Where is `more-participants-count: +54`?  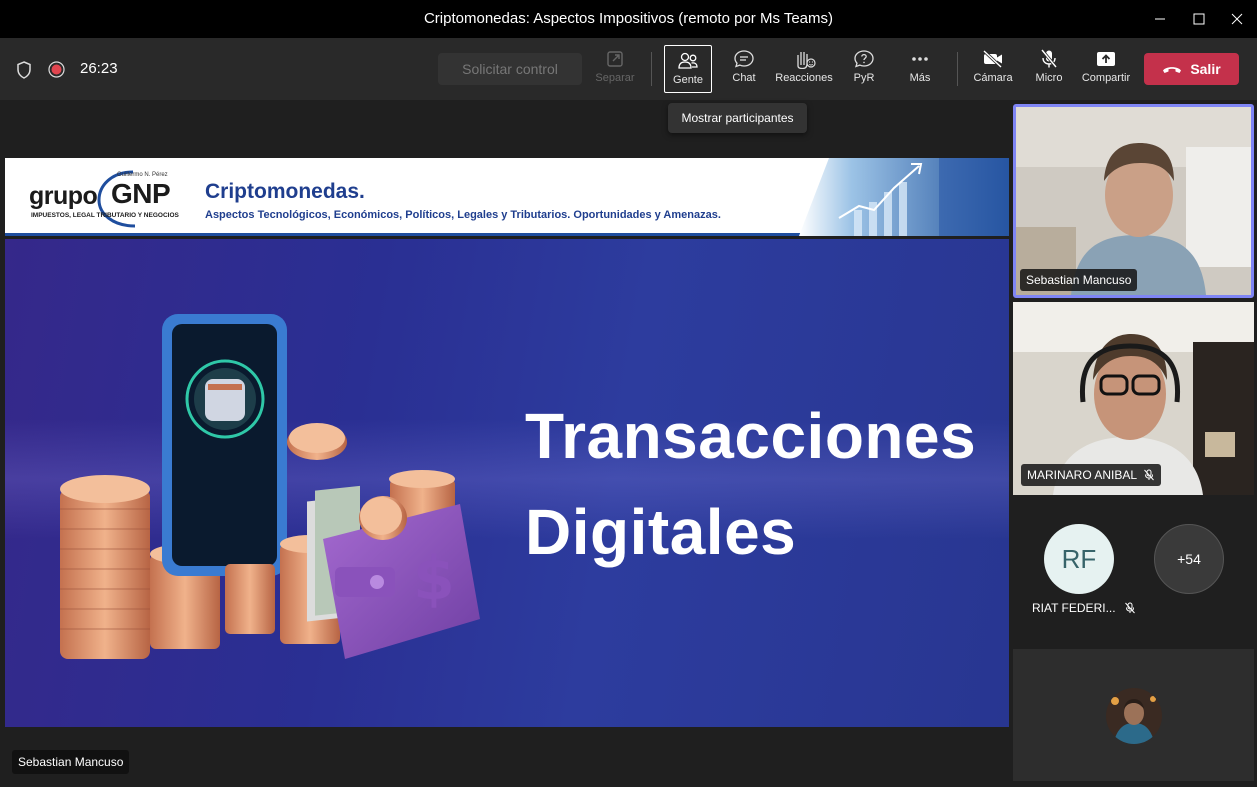 more-participants-count: +54 is located at coordinates (1189, 559).